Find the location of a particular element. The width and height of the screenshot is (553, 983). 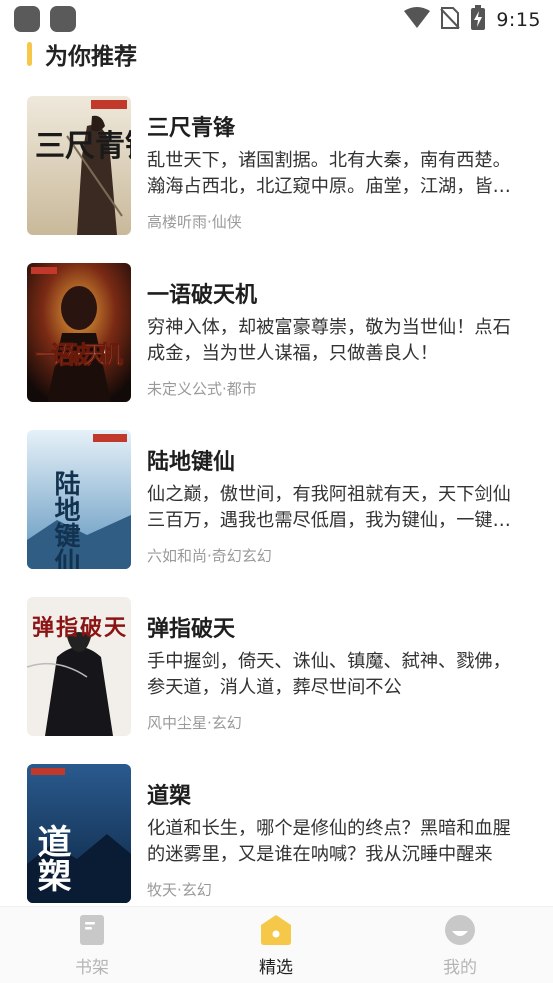

nav-tab-profile: 我的 is located at coordinates (460, 945).